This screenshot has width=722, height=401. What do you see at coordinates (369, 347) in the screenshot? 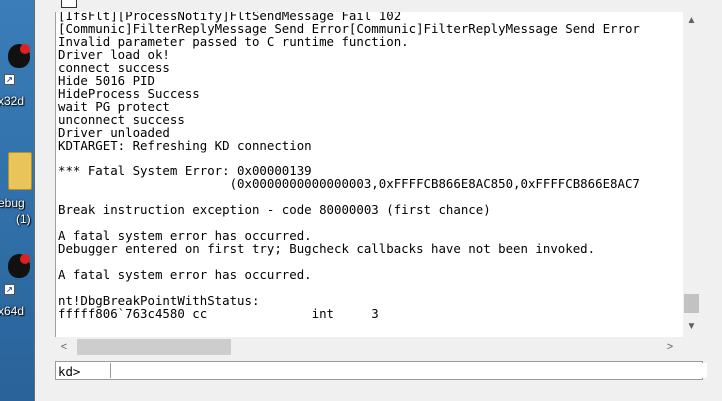
I see `horizontal-scrollbar: < >` at bounding box center [369, 347].